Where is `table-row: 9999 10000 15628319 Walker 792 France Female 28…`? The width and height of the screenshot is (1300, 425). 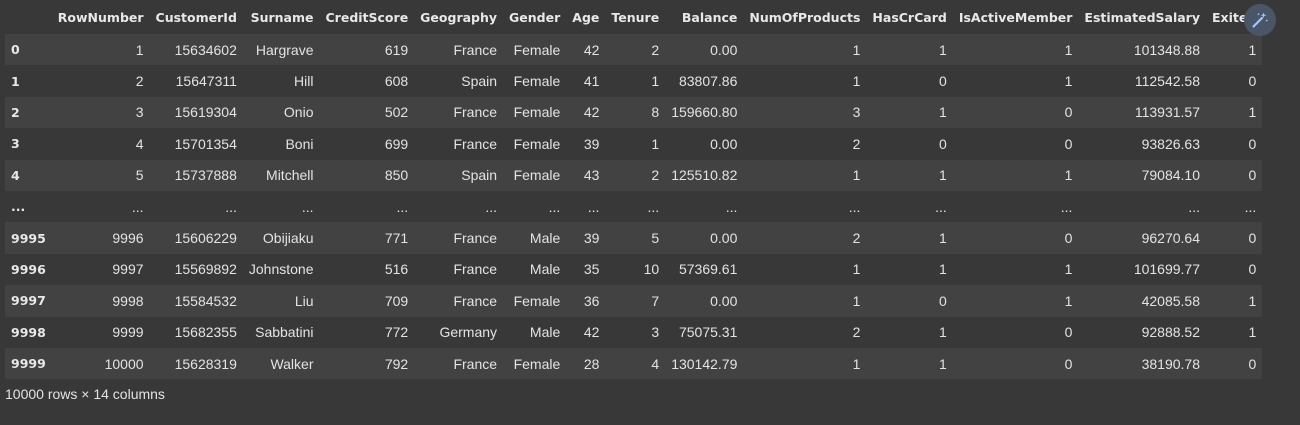 table-row: 9999 10000 15628319 Walker 792 France Female 28… is located at coordinates (634, 363).